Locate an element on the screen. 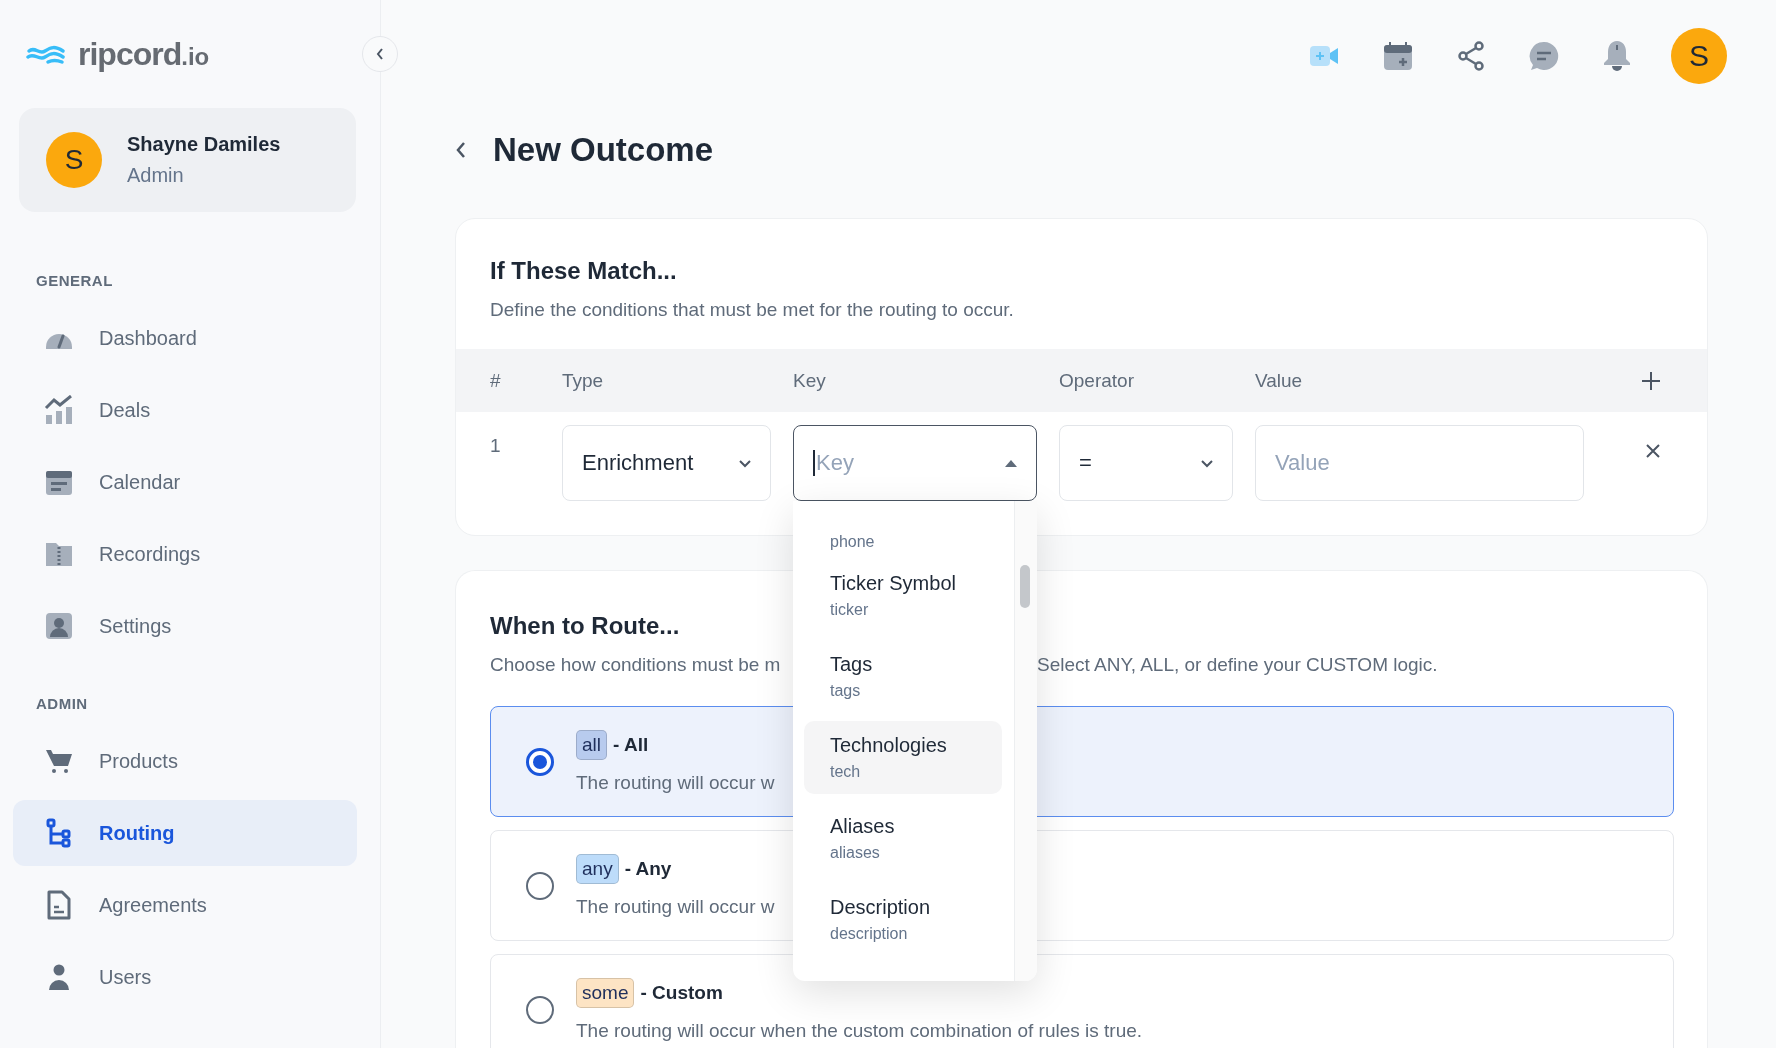  sidebar-item: Dashboard is located at coordinates (185, 338).